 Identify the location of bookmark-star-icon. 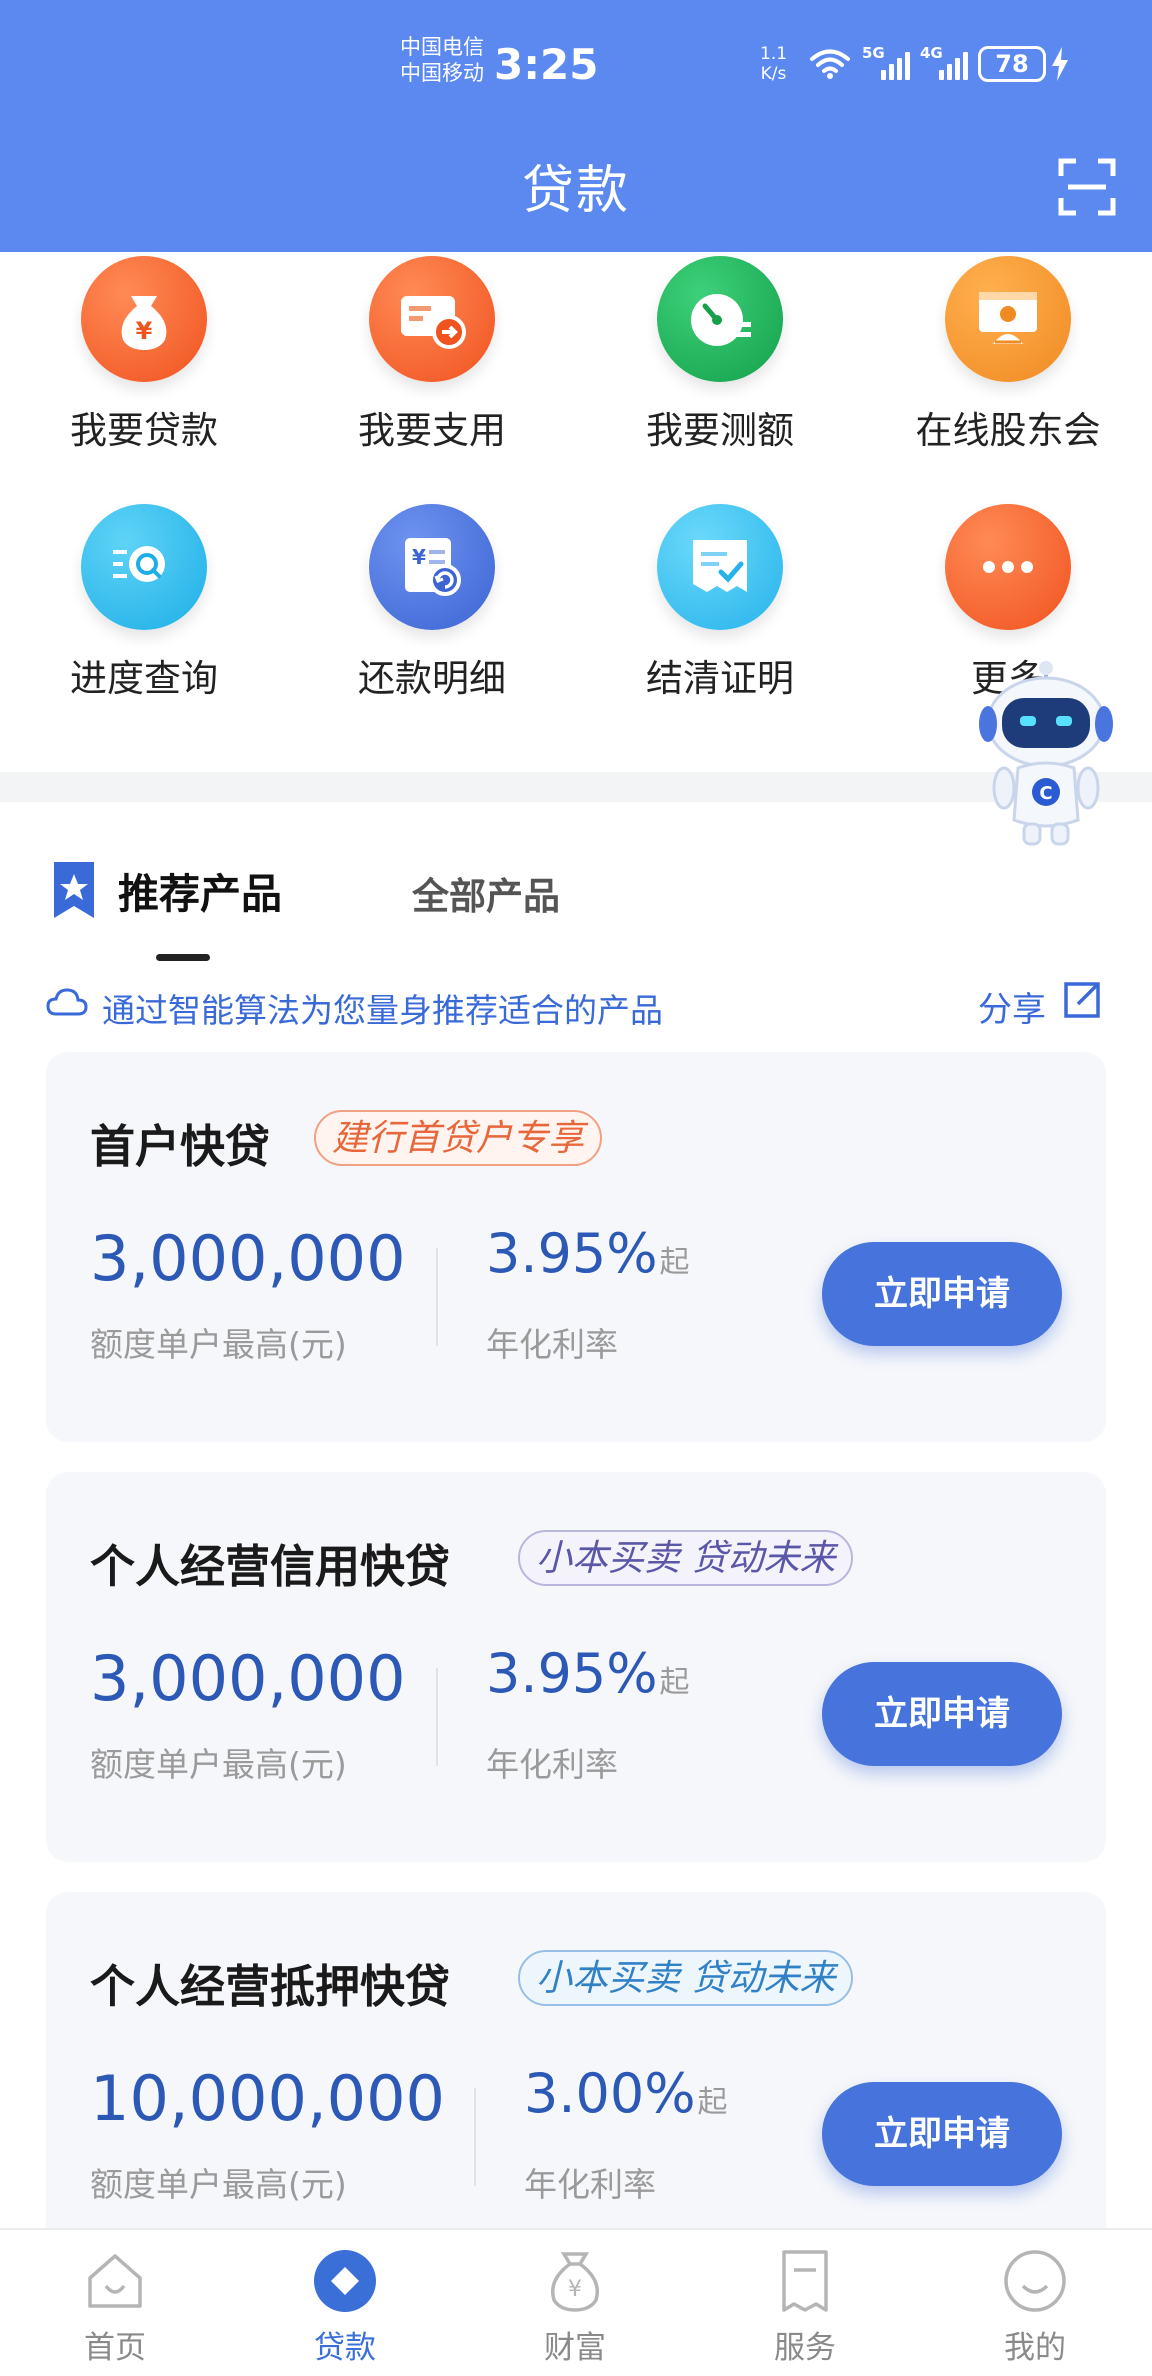
(74, 890).